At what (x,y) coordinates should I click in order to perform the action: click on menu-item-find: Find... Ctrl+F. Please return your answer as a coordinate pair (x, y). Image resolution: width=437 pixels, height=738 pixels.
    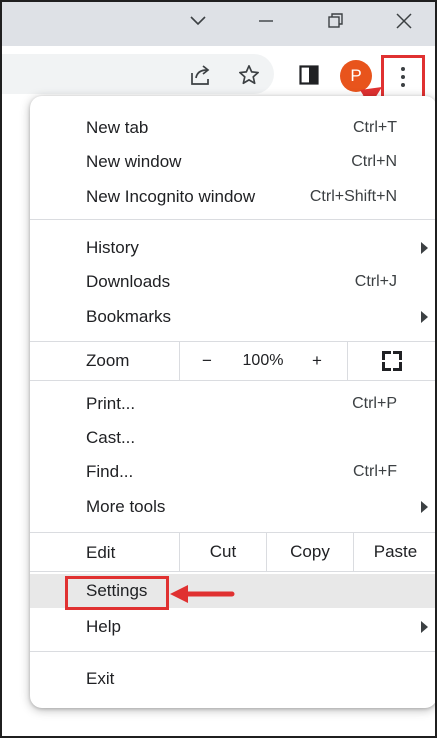
    Looking at the image, I should click on (232, 472).